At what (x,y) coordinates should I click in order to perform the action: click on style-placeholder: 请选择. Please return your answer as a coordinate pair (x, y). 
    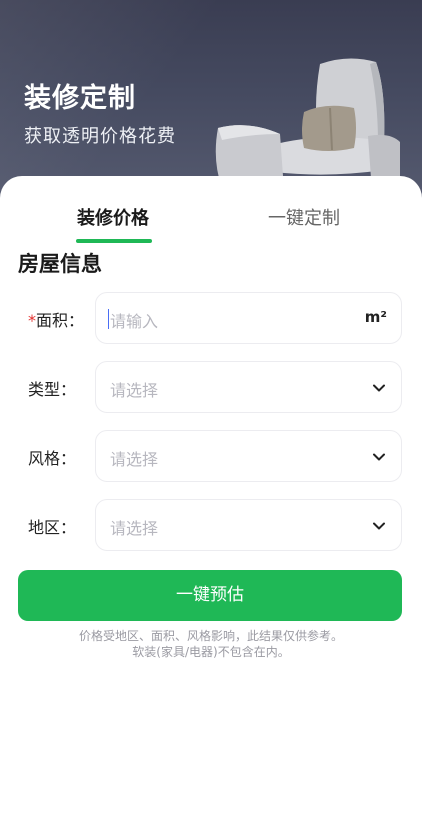
    Looking at the image, I should click on (134, 459).